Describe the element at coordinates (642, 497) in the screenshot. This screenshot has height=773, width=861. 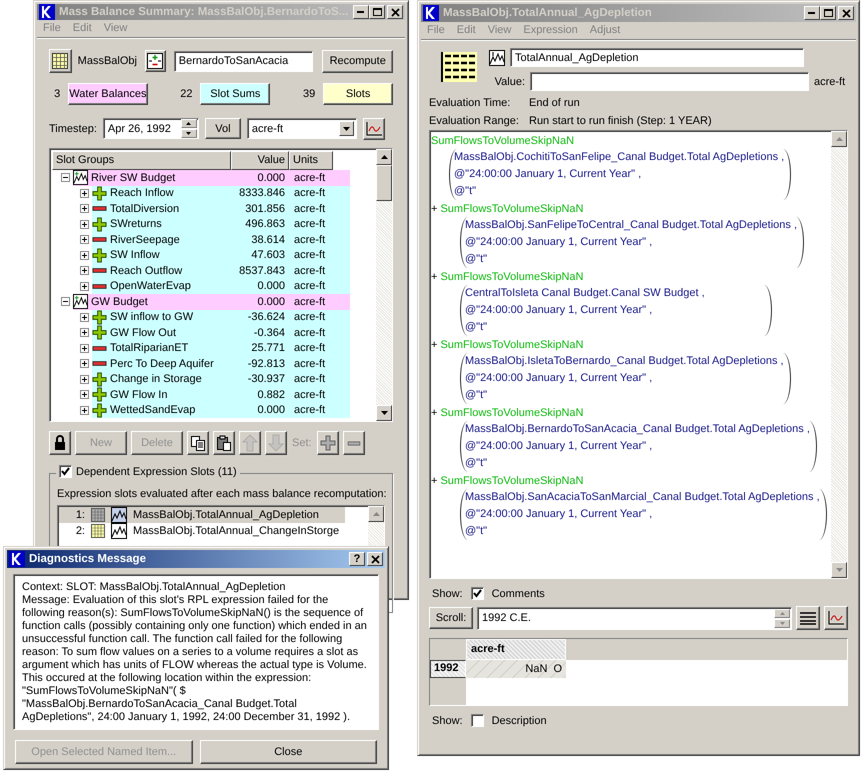
I see `argument-text: MassBalObj.SanAcaciaToSanMarcial_Canal Budget.Total AgDepletions ,` at that location.